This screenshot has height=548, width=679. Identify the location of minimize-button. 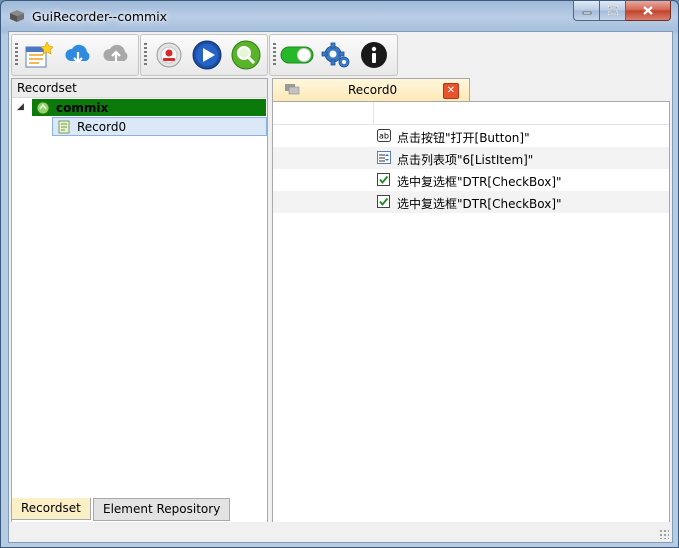
(586, 11).